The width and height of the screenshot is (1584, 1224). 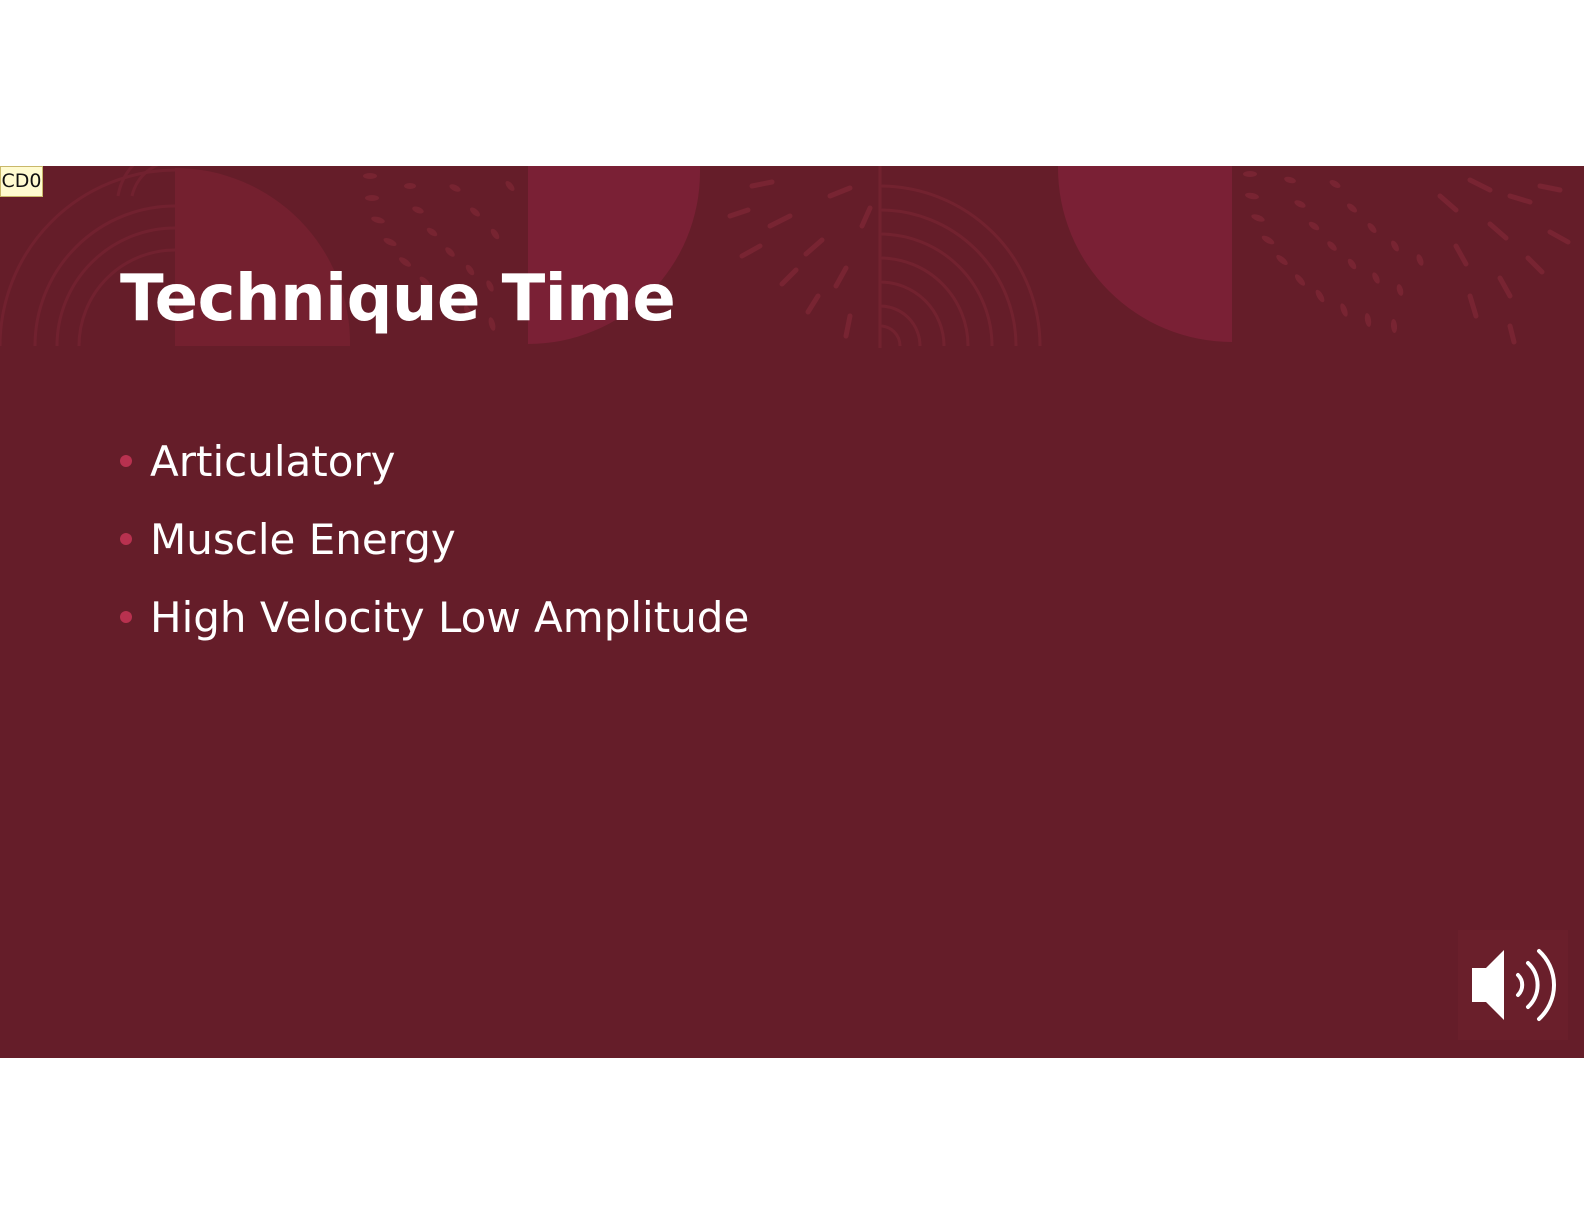 I want to click on slide-title: Technique Time, so click(x=398, y=299).